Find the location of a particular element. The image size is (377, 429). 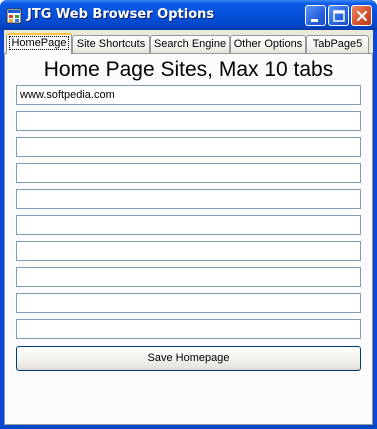

title-bar: JTG Web Browser Options is located at coordinates (188, 15).